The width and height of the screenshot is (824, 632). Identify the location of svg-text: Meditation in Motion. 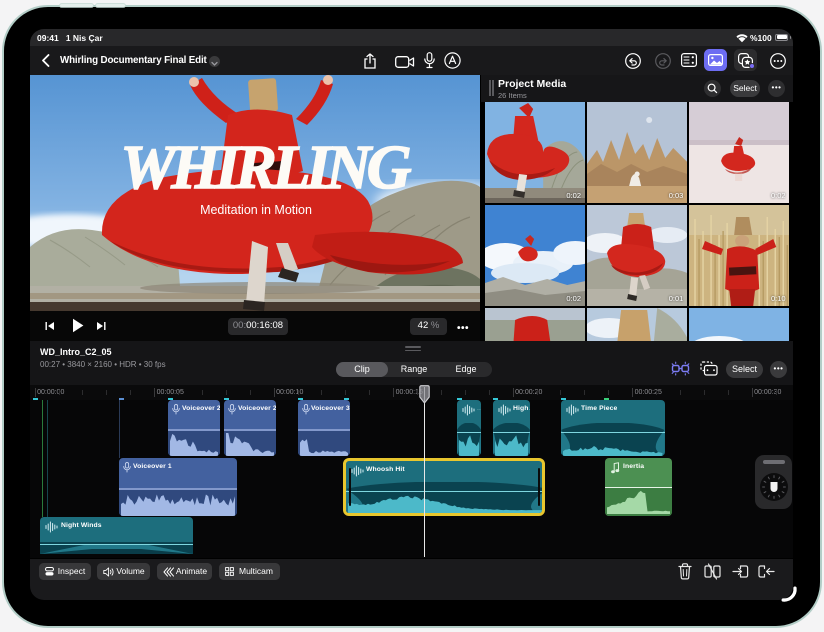
(256, 210).